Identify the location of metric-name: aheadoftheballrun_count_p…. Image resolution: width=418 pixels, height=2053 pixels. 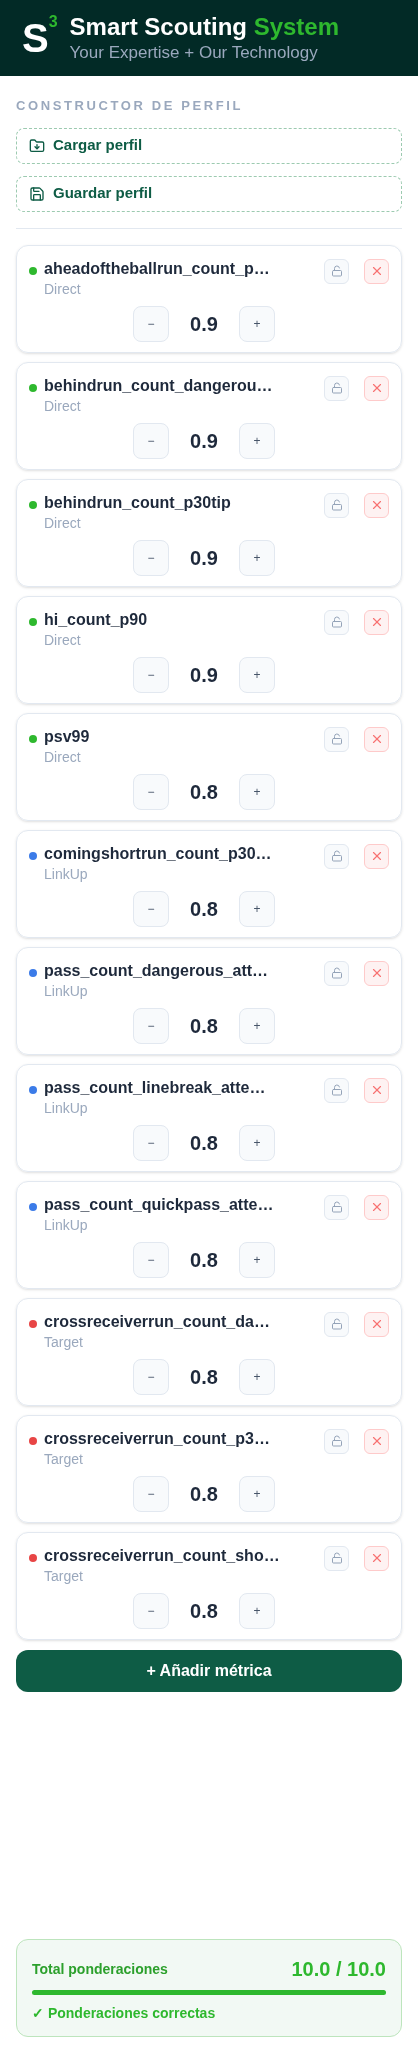
(157, 268).